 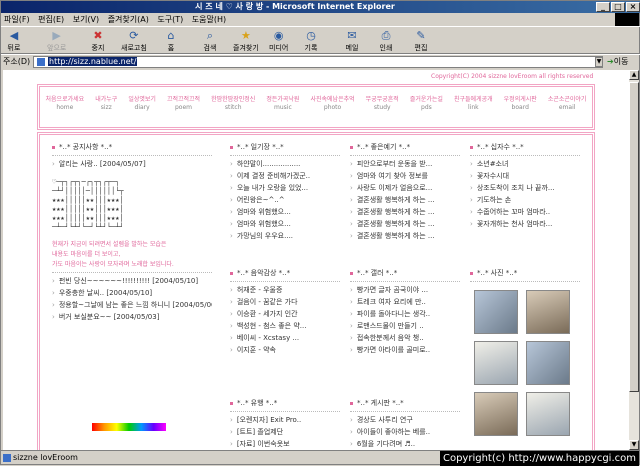 I want to click on search-button: ⌕ 검색, so click(x=210, y=40).